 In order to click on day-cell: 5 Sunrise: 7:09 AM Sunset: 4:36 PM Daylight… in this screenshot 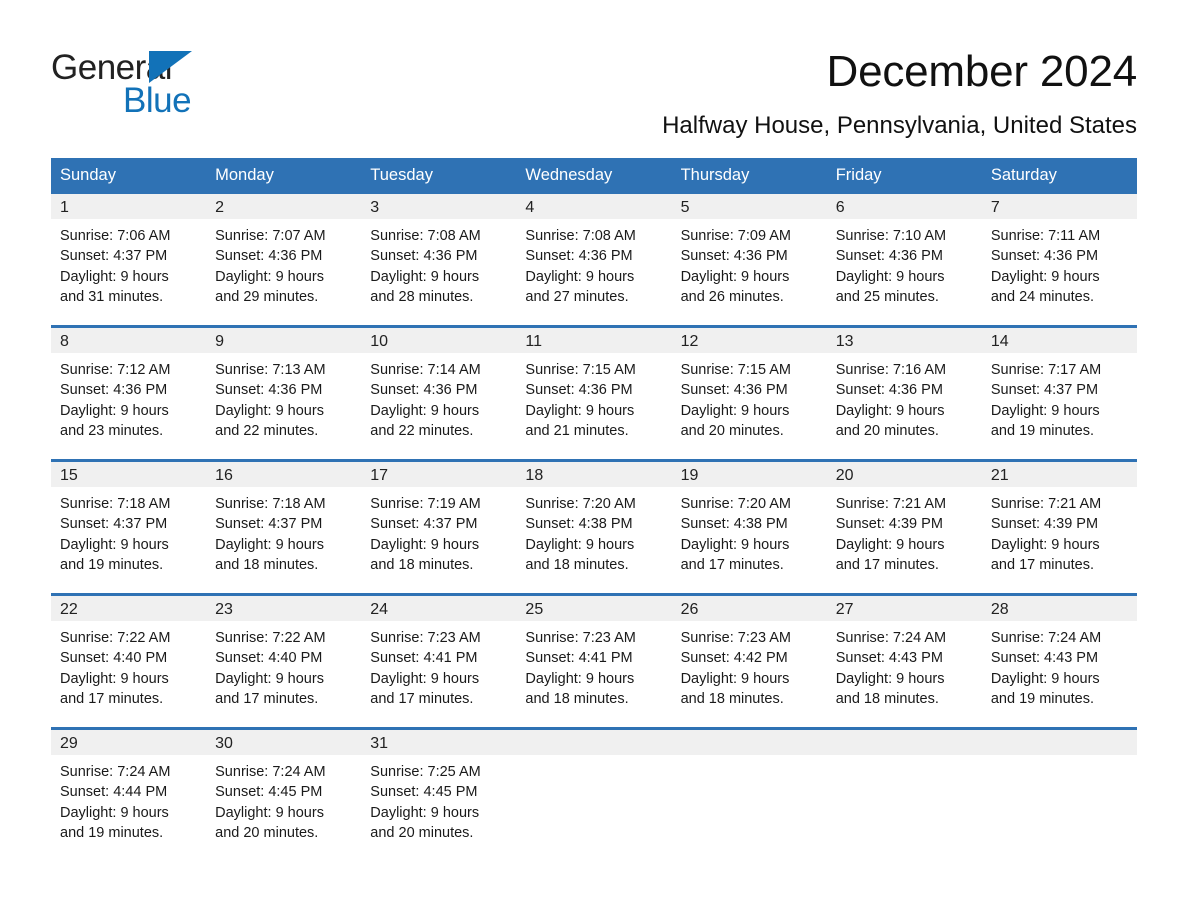, I will do `click(749, 259)`.